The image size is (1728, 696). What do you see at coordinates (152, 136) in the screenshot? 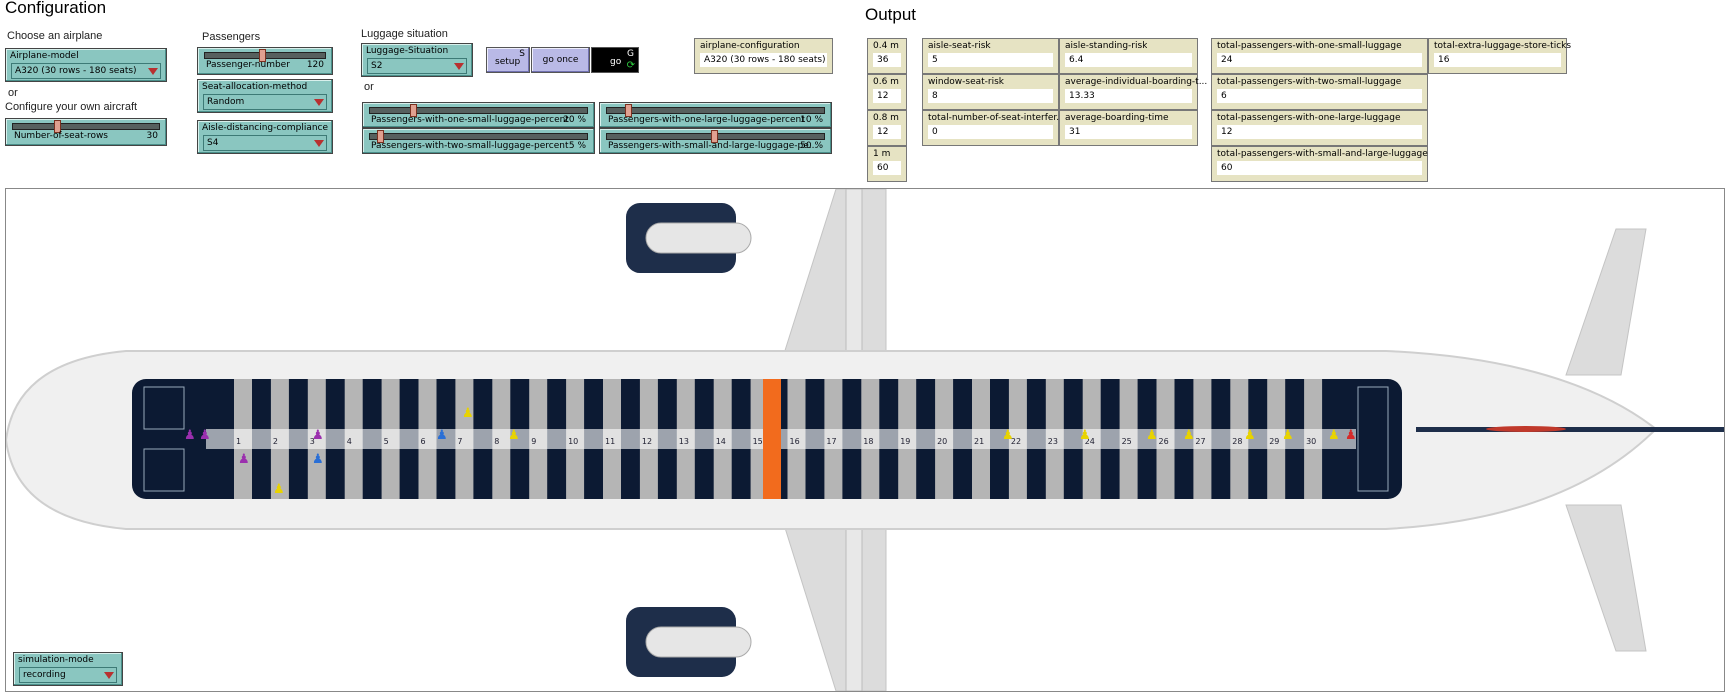
I see `slider-value: 30` at bounding box center [152, 136].